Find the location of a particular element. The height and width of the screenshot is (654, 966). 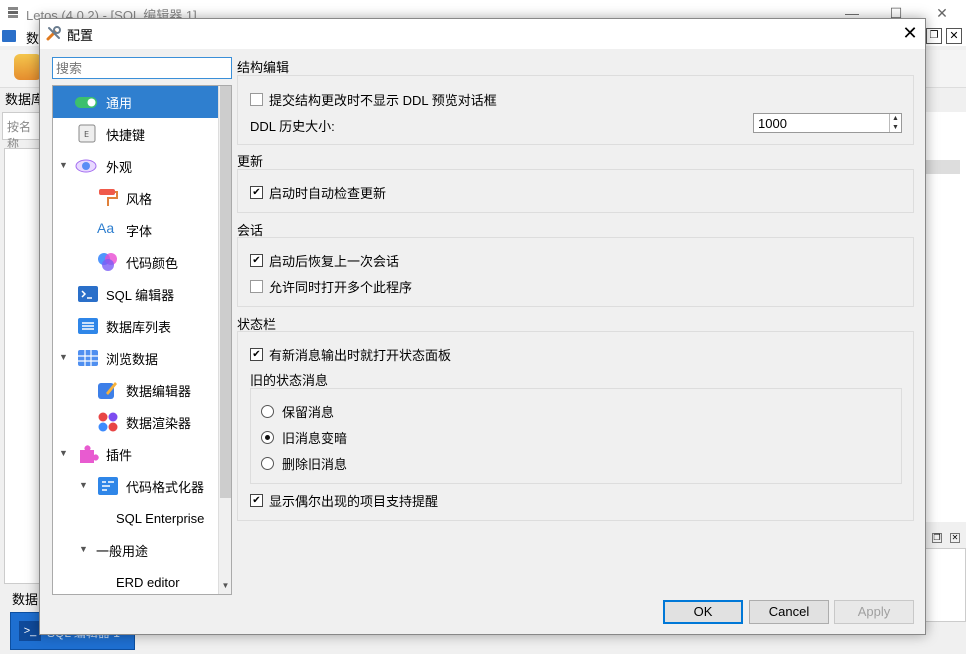

tree-scrollbar: ▼ is located at coordinates (224, 340).